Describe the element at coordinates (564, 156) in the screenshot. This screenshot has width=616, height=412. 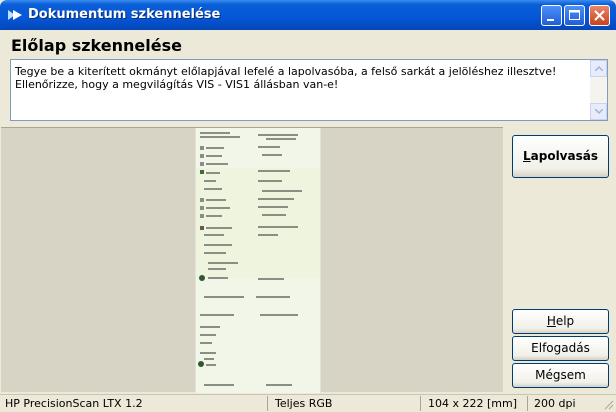
I see `scan-button-label: apolvasás` at that location.